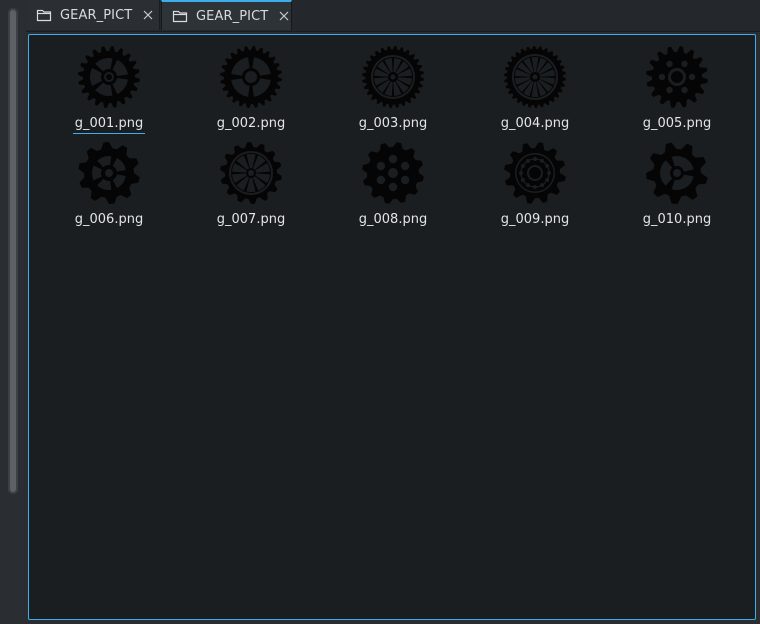 The width and height of the screenshot is (760, 624). Describe the element at coordinates (251, 219) in the screenshot. I see `file-name: g_007.png` at that location.